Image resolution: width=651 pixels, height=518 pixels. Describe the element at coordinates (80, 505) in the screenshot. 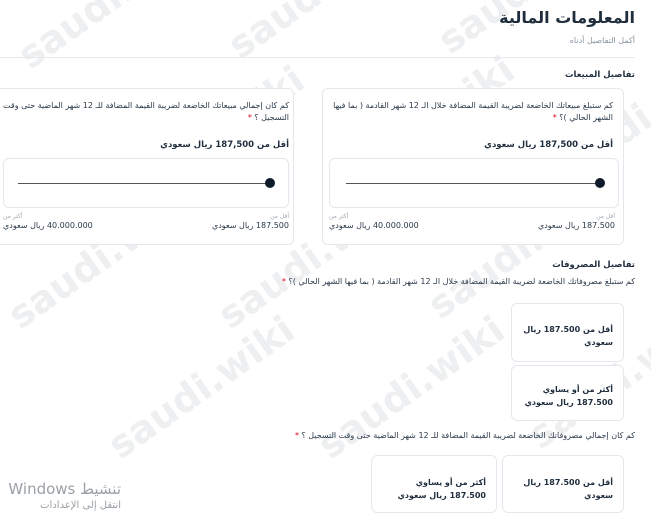

I see `windows-activation-subtitle: انتقل إلى الإعدادات` at that location.